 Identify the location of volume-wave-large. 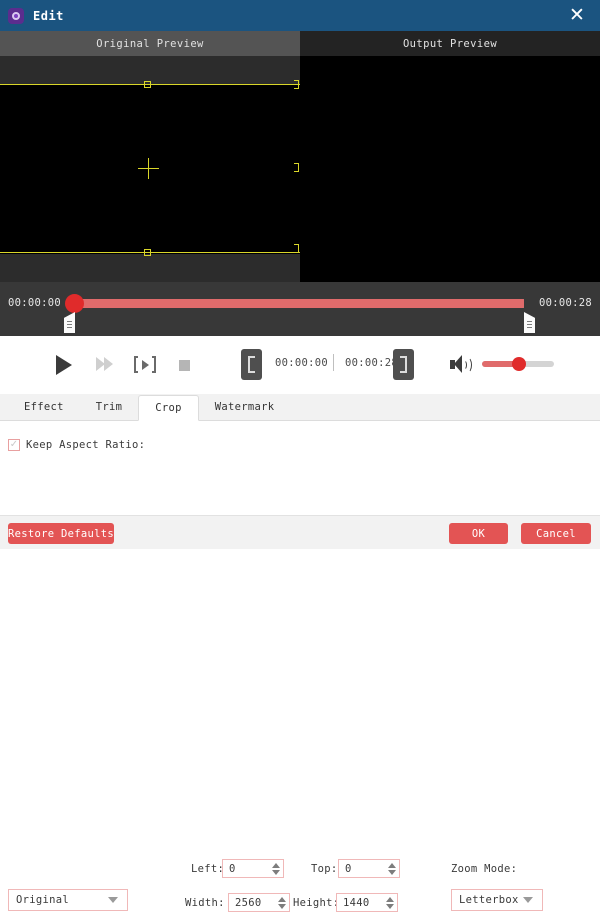
(467, 365).